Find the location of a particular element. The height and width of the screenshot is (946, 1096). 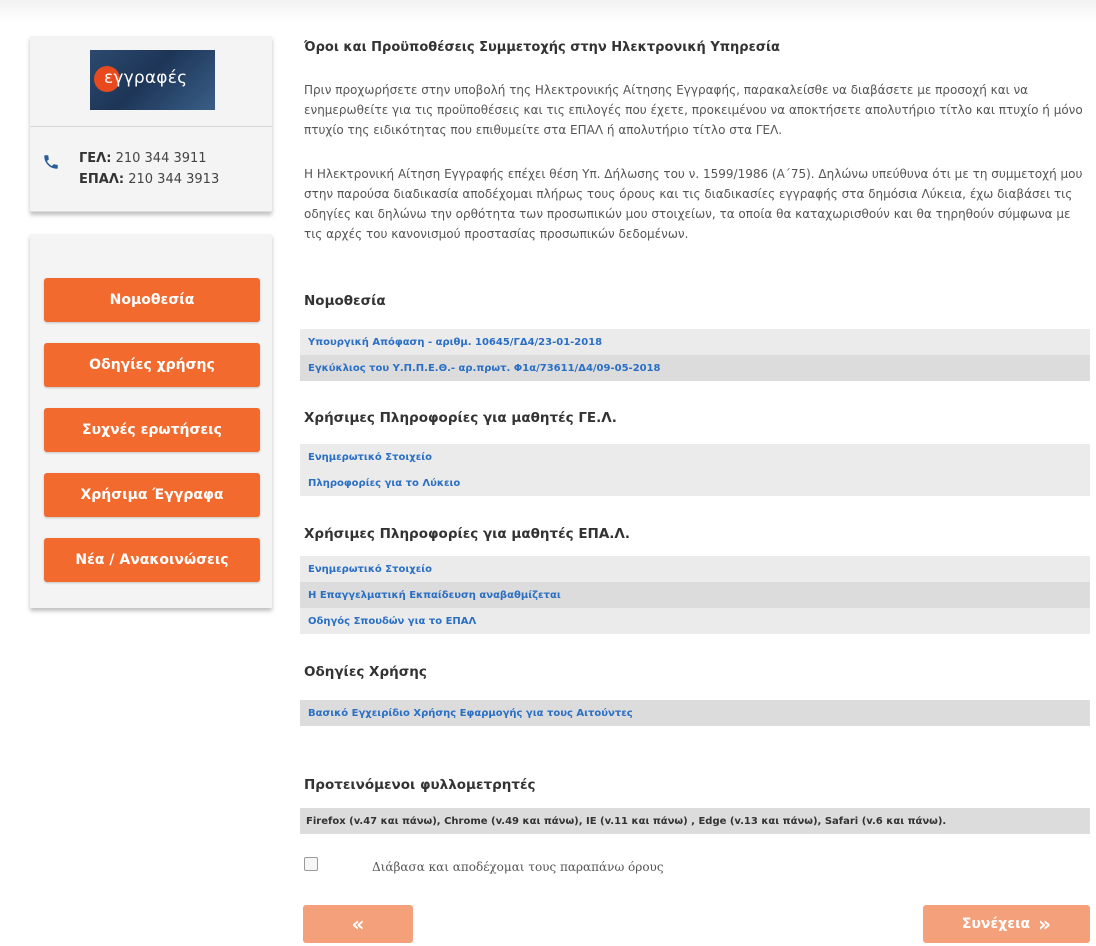

section-title-odigies: Οδηγίες Χρήσης is located at coordinates (365, 672).